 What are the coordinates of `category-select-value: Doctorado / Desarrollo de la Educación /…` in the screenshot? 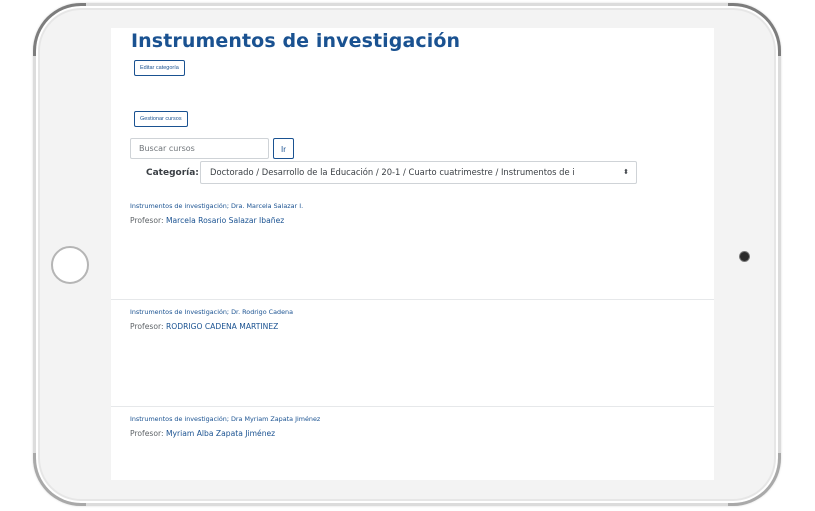 It's located at (392, 172).